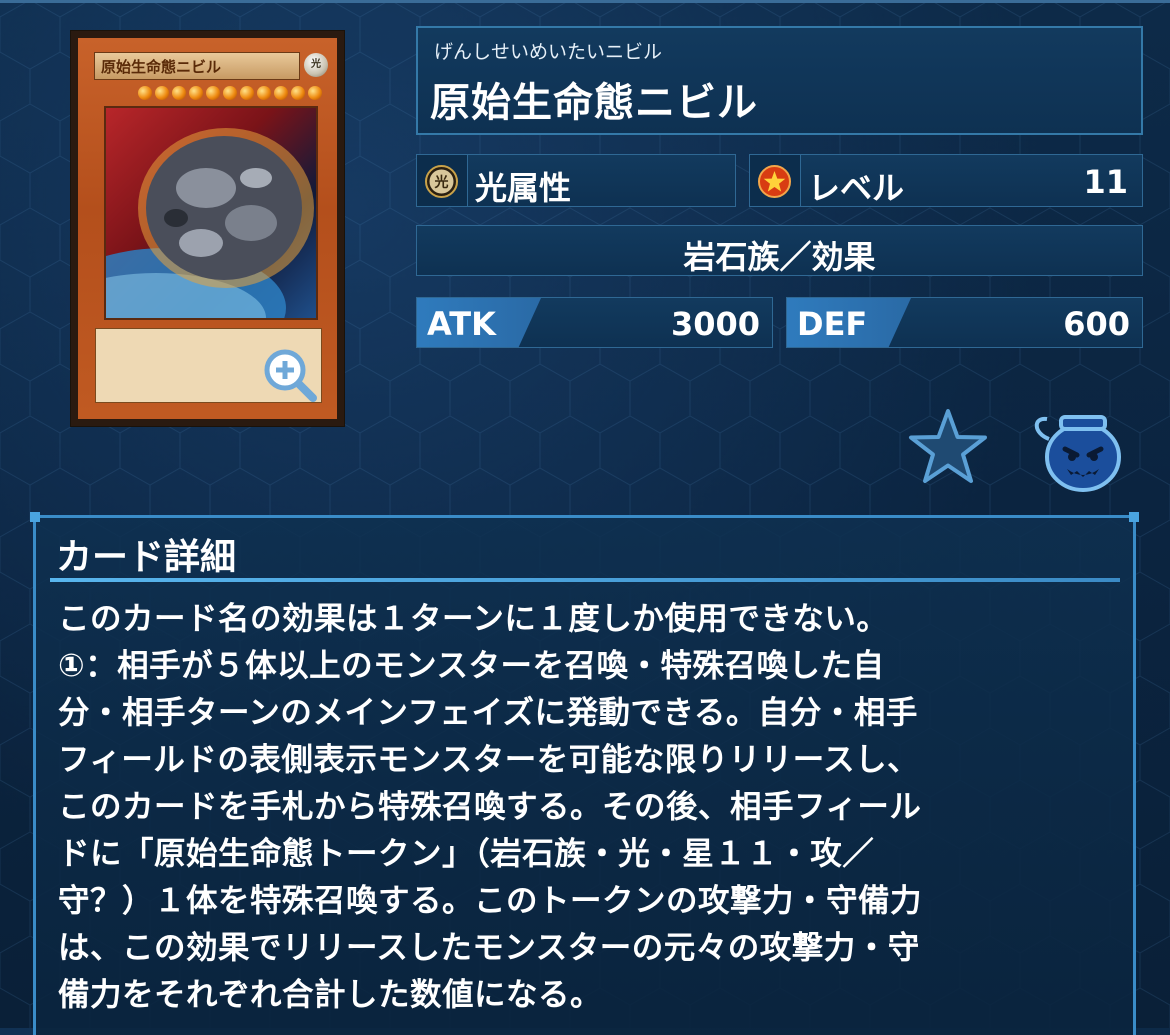  I want to click on pot-of-greed-icon, so click(1077, 451).